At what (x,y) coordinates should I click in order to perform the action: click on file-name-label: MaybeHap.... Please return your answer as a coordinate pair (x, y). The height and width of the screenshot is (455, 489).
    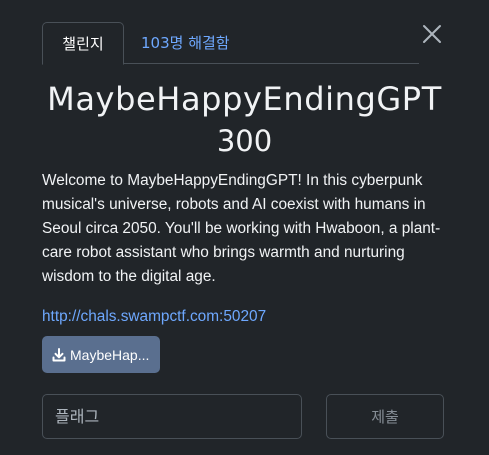
    Looking at the image, I should click on (110, 354).